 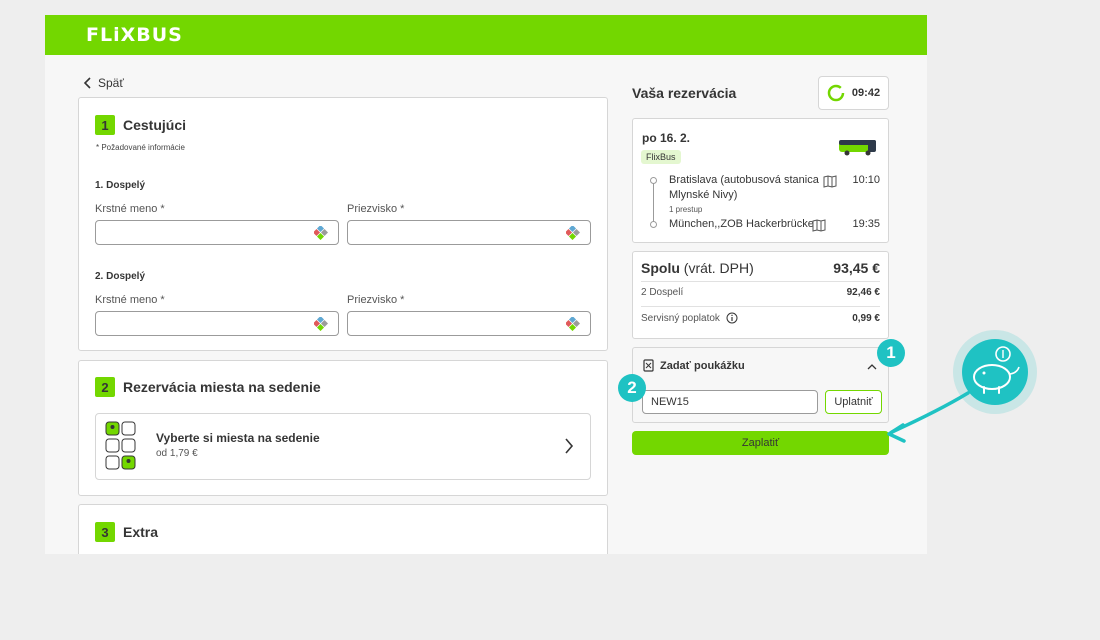 What do you see at coordinates (680, 318) in the screenshot?
I see `fee-label: Servisný poplatok` at bounding box center [680, 318].